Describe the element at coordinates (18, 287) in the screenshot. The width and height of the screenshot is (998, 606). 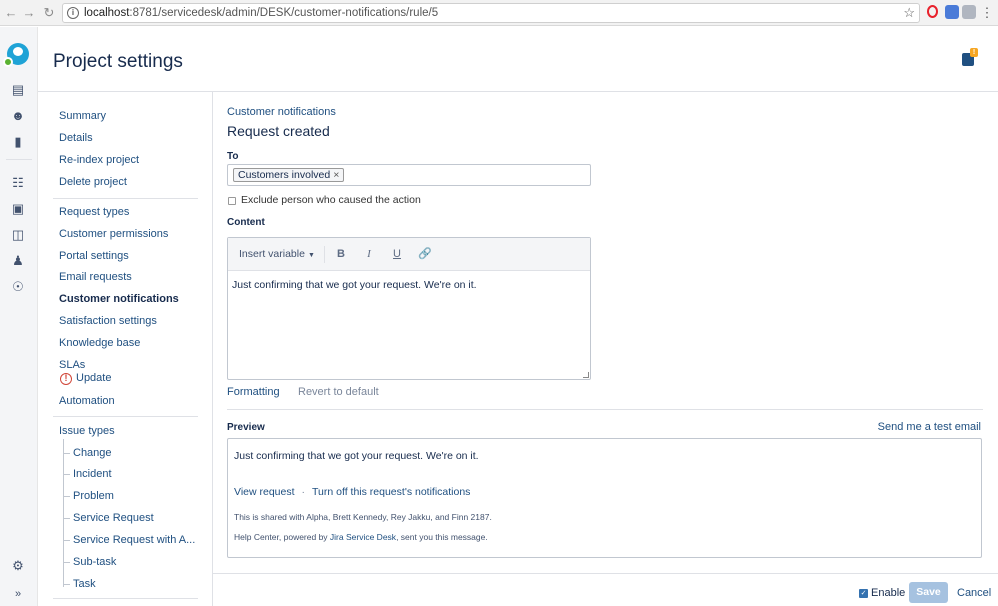
I see `compass-icon: ☉` at that location.